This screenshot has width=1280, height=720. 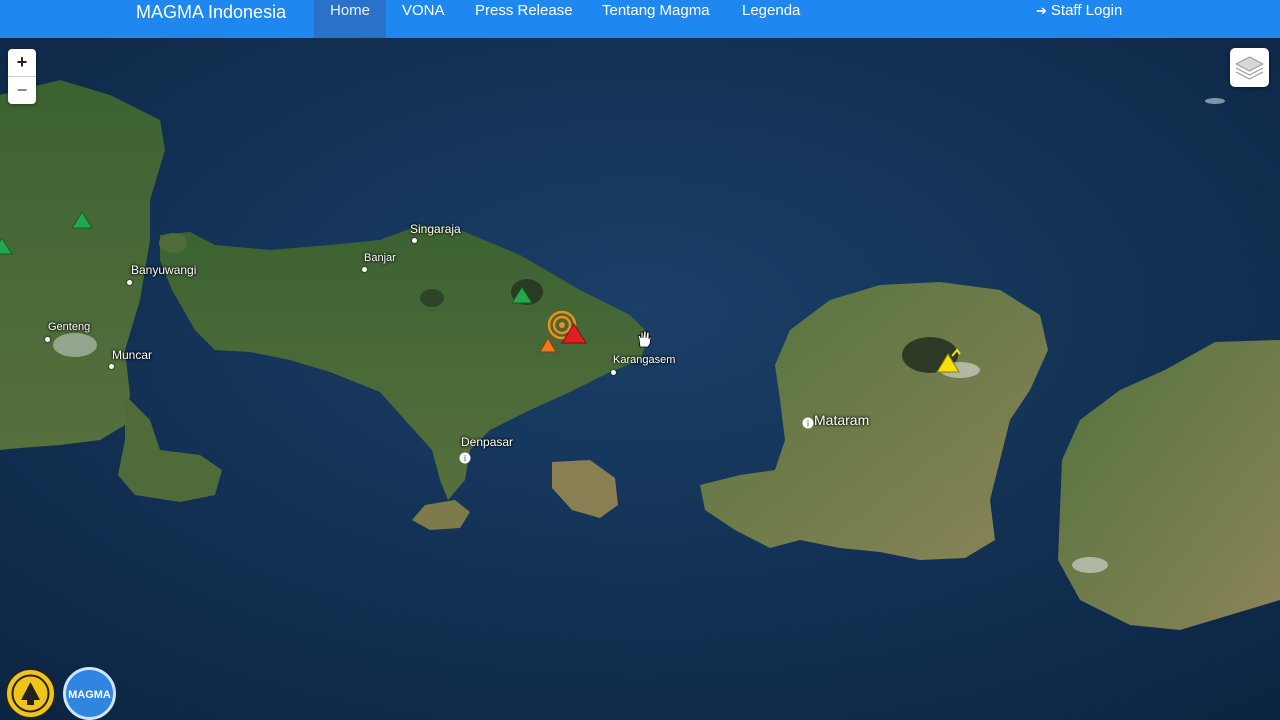 What do you see at coordinates (1086, 10) in the screenshot?
I see `staff-login-label: Staff Login` at bounding box center [1086, 10].